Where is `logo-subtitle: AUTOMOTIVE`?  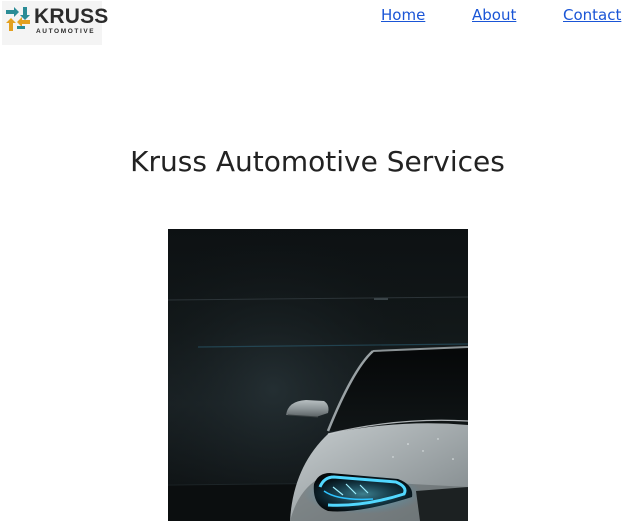 logo-subtitle: AUTOMOTIVE is located at coordinates (66, 31).